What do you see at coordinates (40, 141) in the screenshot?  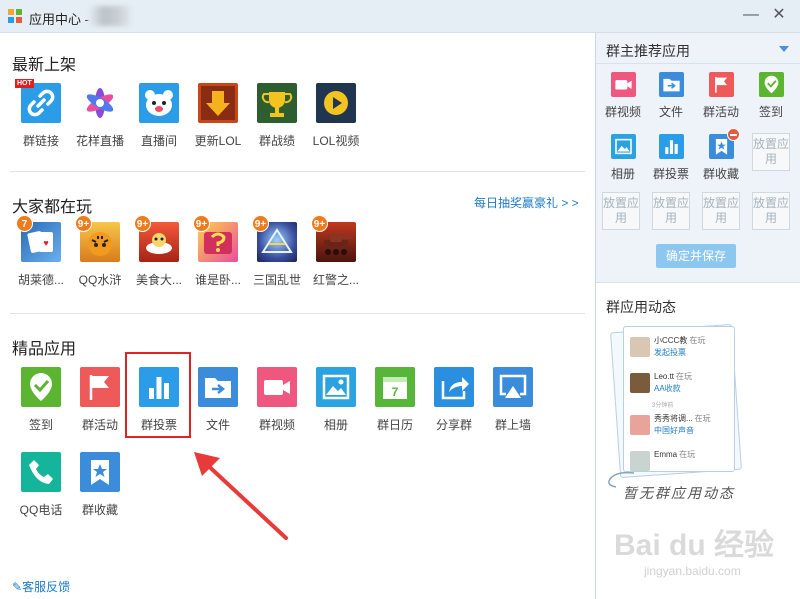 I see `app-label: 群链接` at bounding box center [40, 141].